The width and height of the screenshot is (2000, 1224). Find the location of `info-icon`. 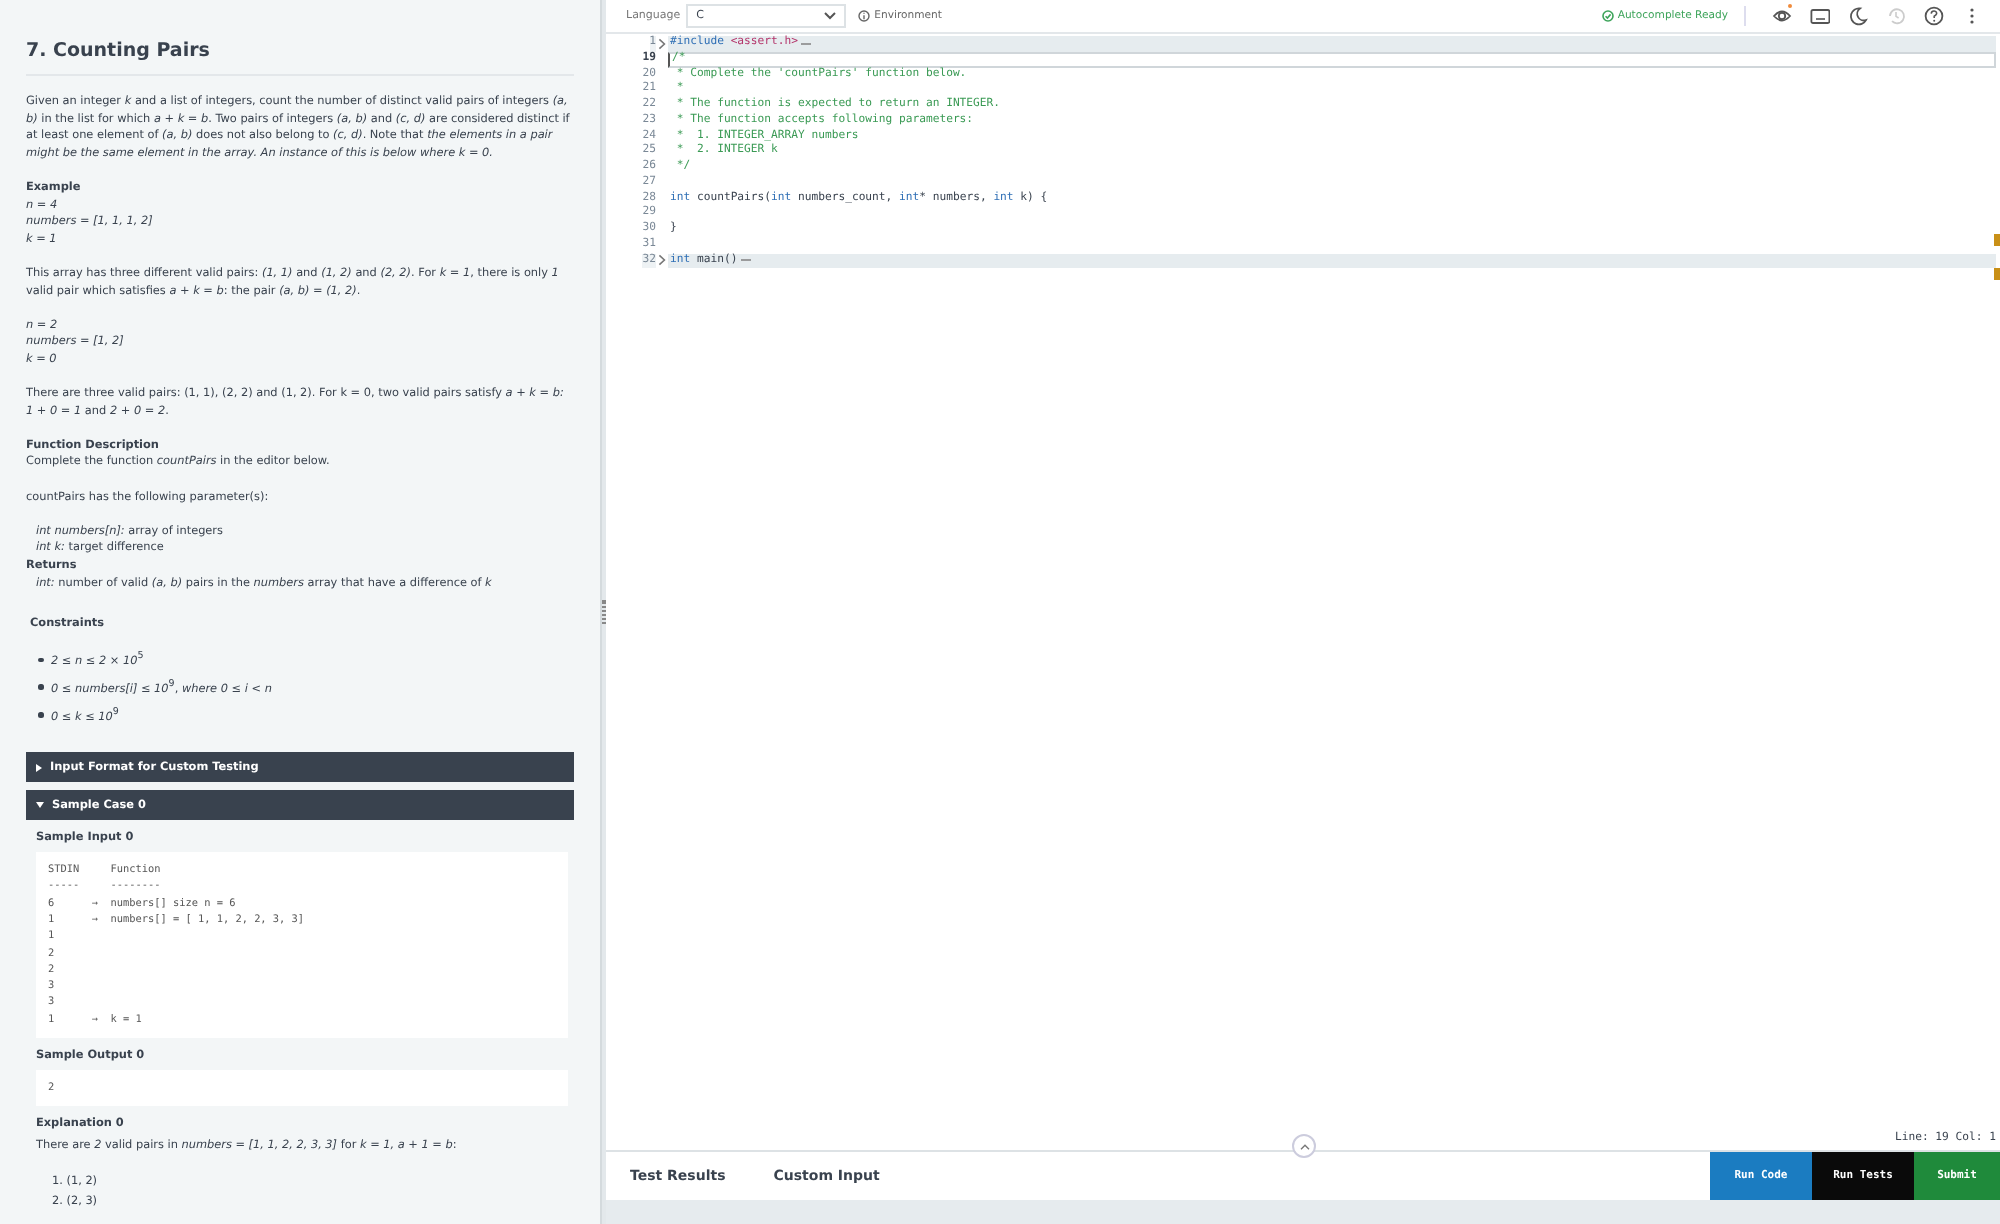

info-icon is located at coordinates (864, 16).